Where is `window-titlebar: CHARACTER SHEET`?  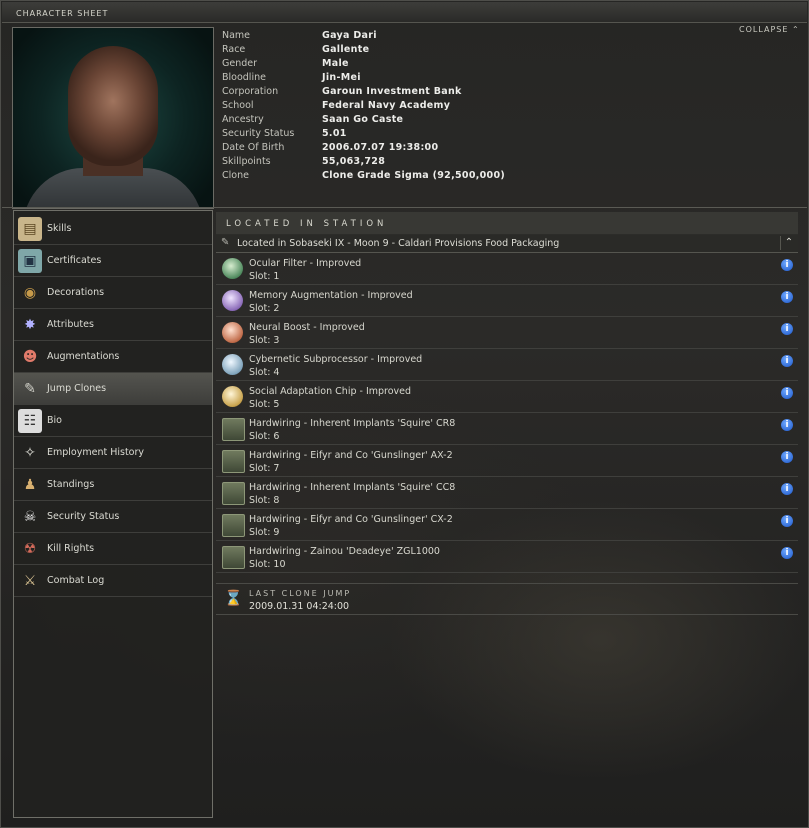 window-titlebar: CHARACTER SHEET is located at coordinates (404, 12).